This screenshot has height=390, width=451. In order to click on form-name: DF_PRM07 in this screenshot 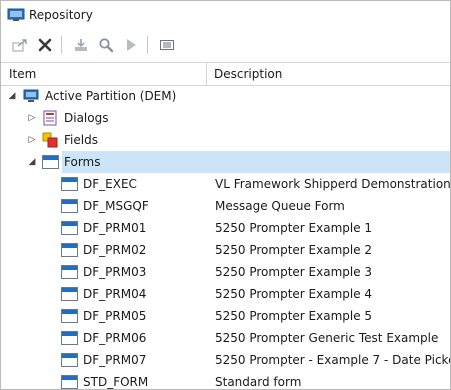, I will do `click(115, 360)`.